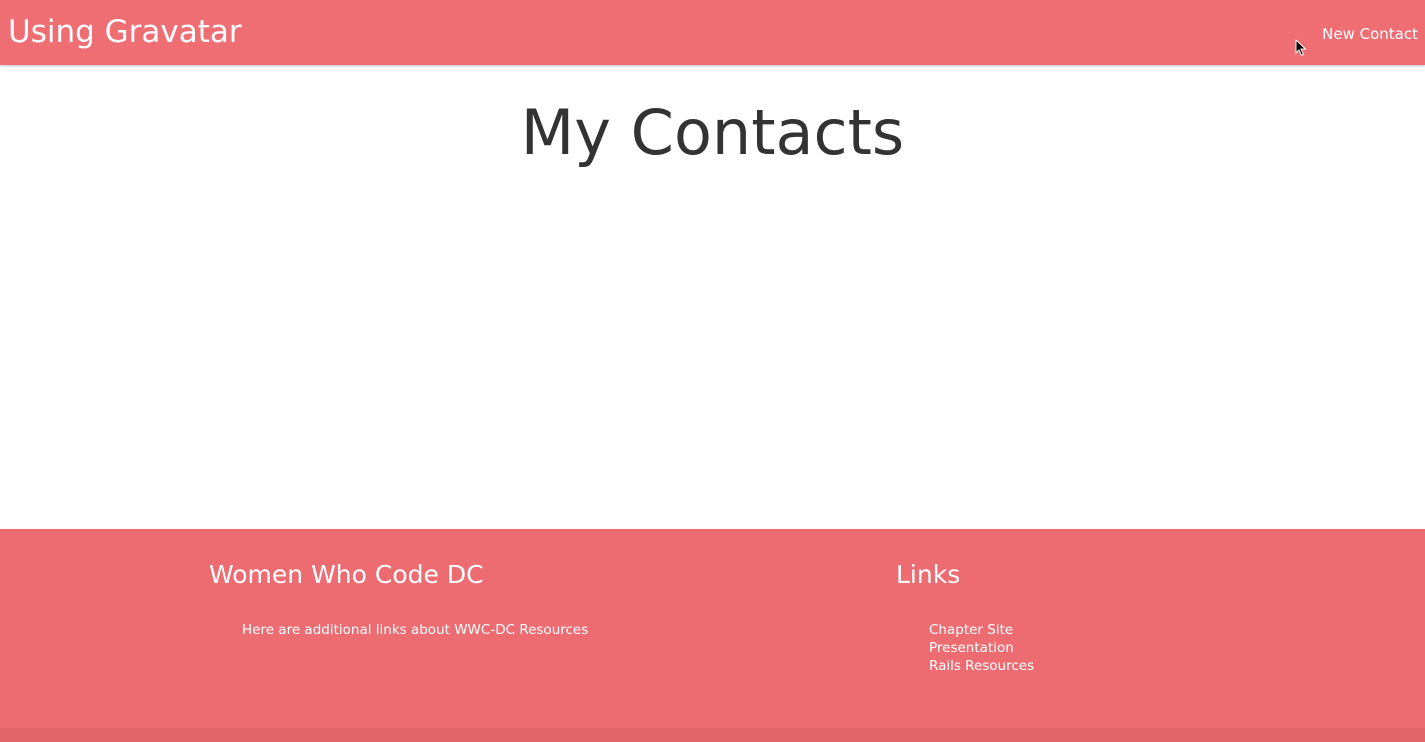 The image size is (1425, 742). I want to click on page-title: My Contacts, so click(712, 132).